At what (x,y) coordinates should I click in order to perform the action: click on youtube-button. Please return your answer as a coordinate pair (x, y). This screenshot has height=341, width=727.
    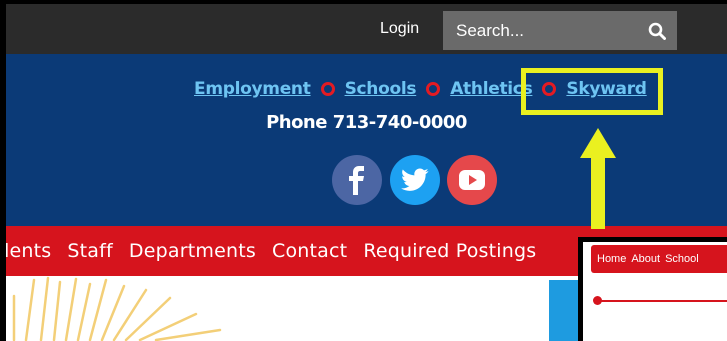
    Looking at the image, I should click on (472, 180).